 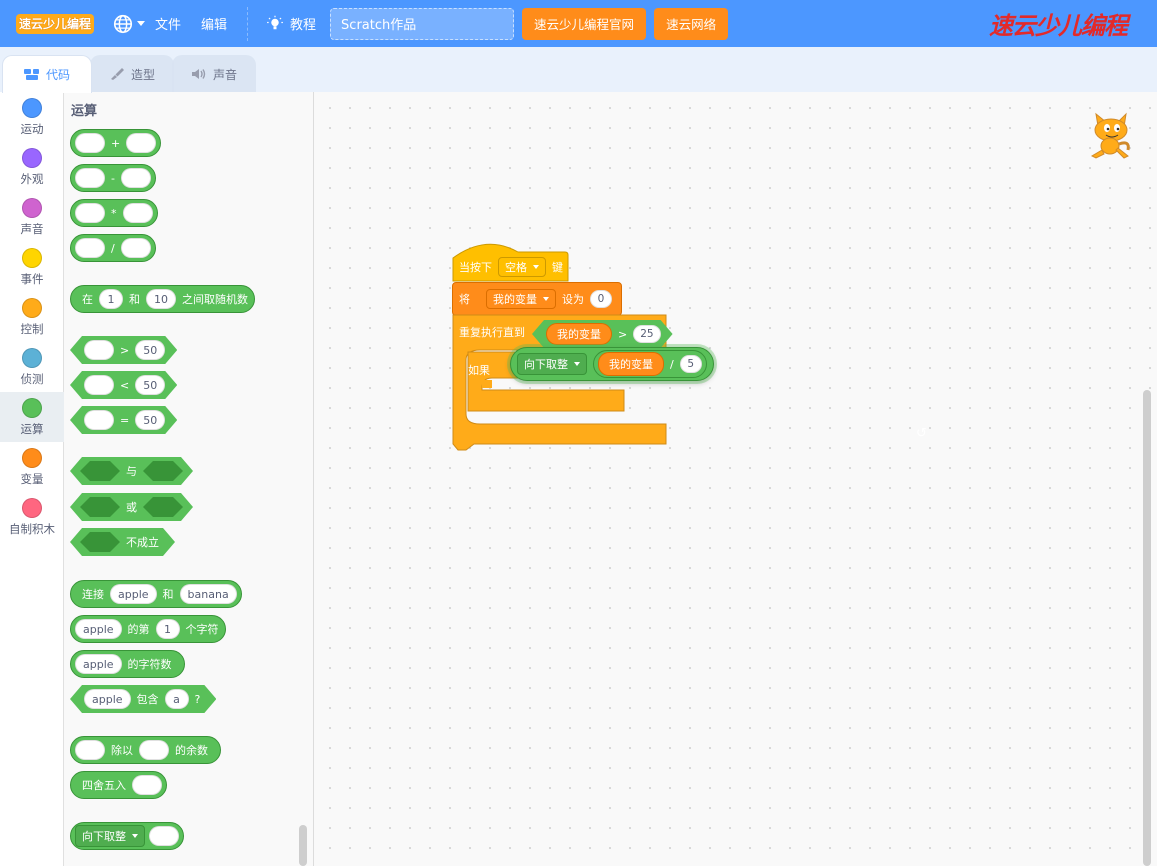 I want to click on tab-costumes: 造型, so click(x=132, y=73).